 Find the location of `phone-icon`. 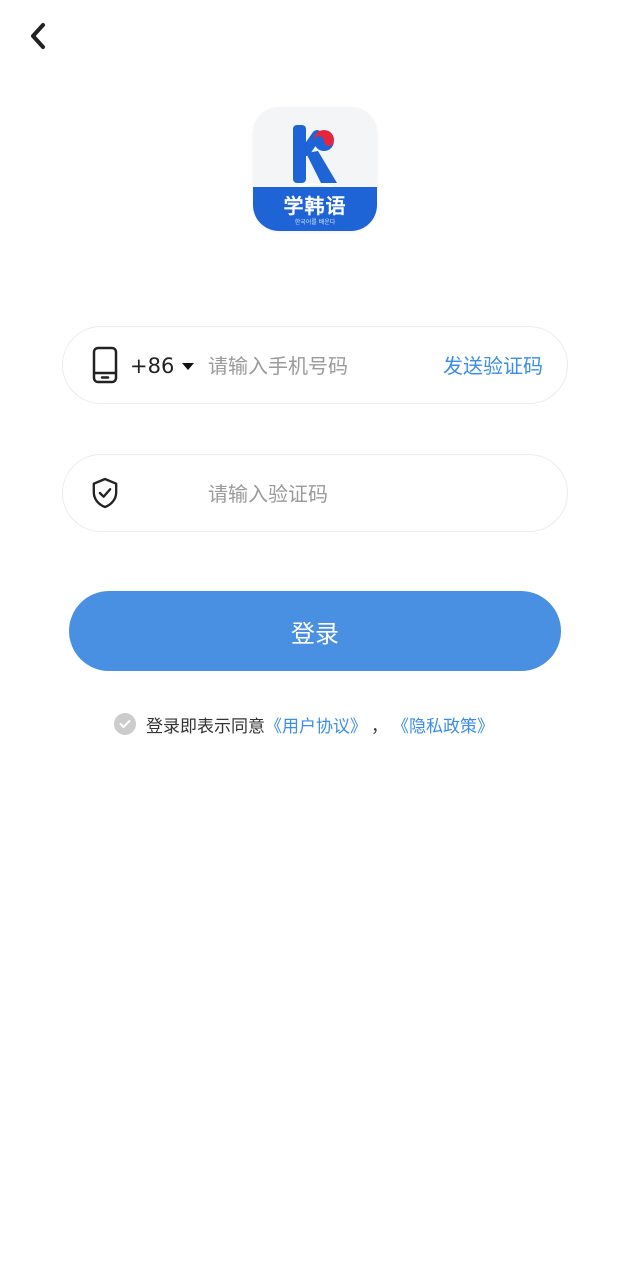

phone-icon is located at coordinates (105, 365).